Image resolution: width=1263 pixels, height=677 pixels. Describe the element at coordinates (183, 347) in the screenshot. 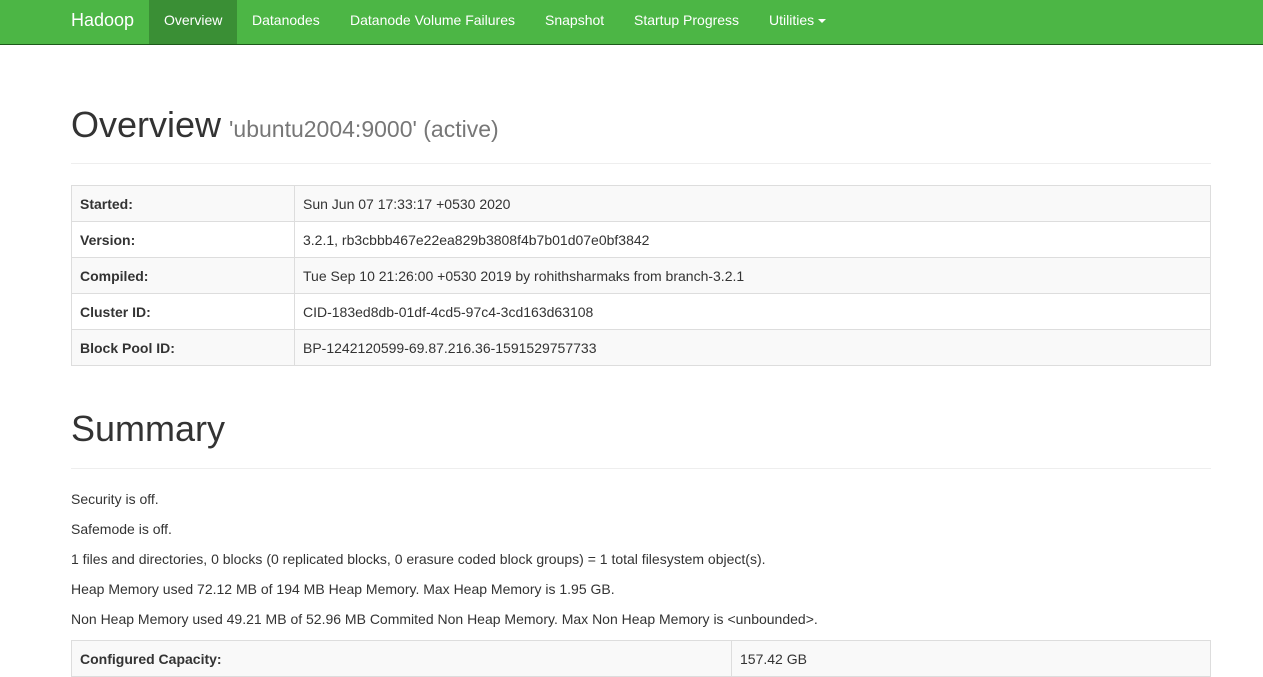

I see `row-key: Block Pool ID:` at that location.